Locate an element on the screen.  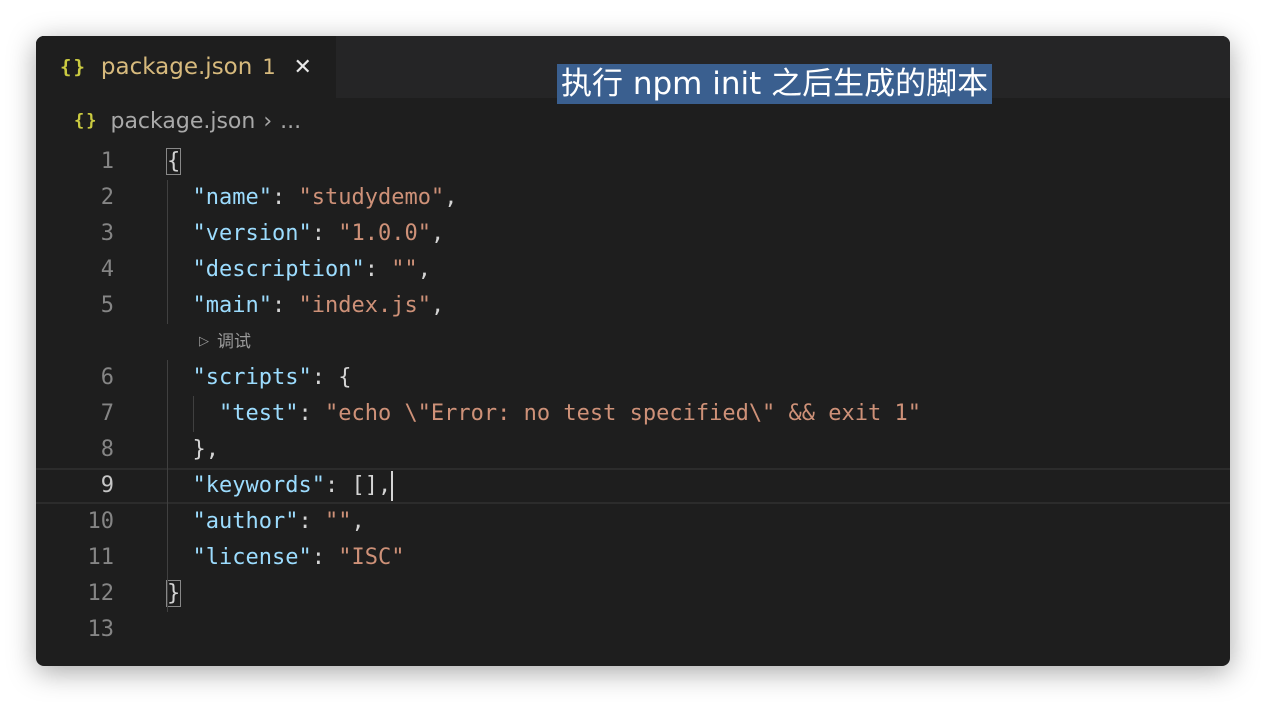
line-number: 13 is located at coordinates (101, 629).